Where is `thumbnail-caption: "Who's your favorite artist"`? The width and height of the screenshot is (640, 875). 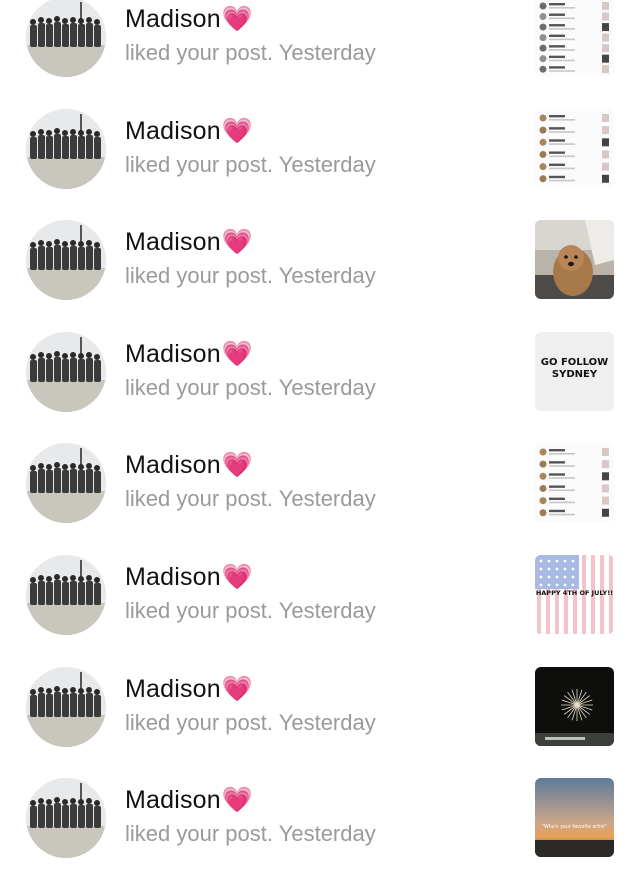
thumbnail-caption: "Who's your favorite artist" is located at coordinates (574, 828).